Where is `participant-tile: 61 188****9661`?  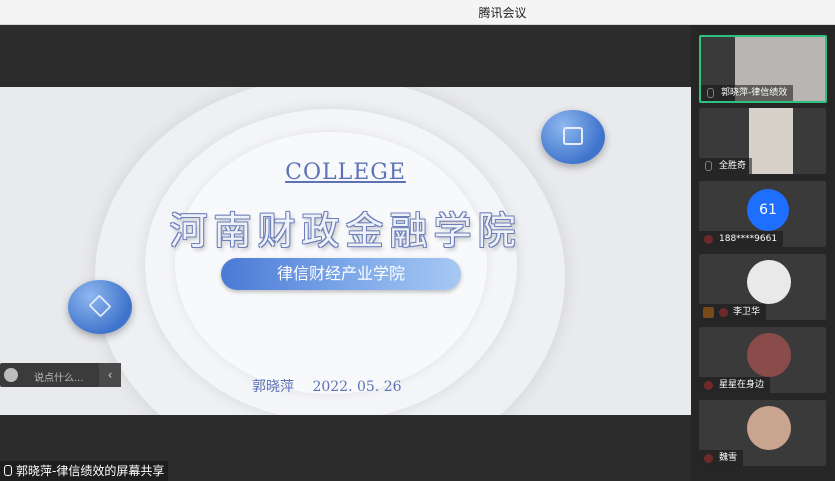 participant-tile: 61 188****9661 is located at coordinates (762, 214).